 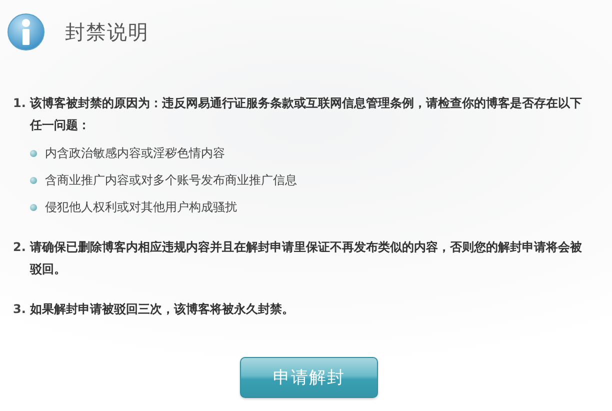 What do you see at coordinates (309, 377) in the screenshot?
I see `appeal-button: 申请解封` at bounding box center [309, 377].